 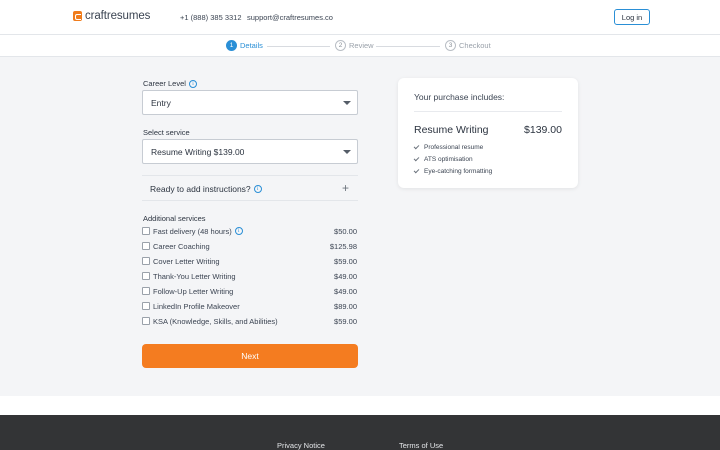 I want to click on service-label-text: Select service, so click(x=166, y=132).